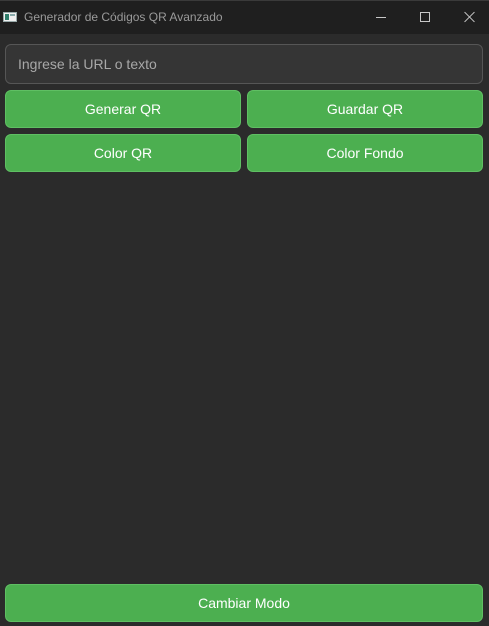  I want to click on title-bar: Generador de Códigos QR Avanzado, so click(244, 17).